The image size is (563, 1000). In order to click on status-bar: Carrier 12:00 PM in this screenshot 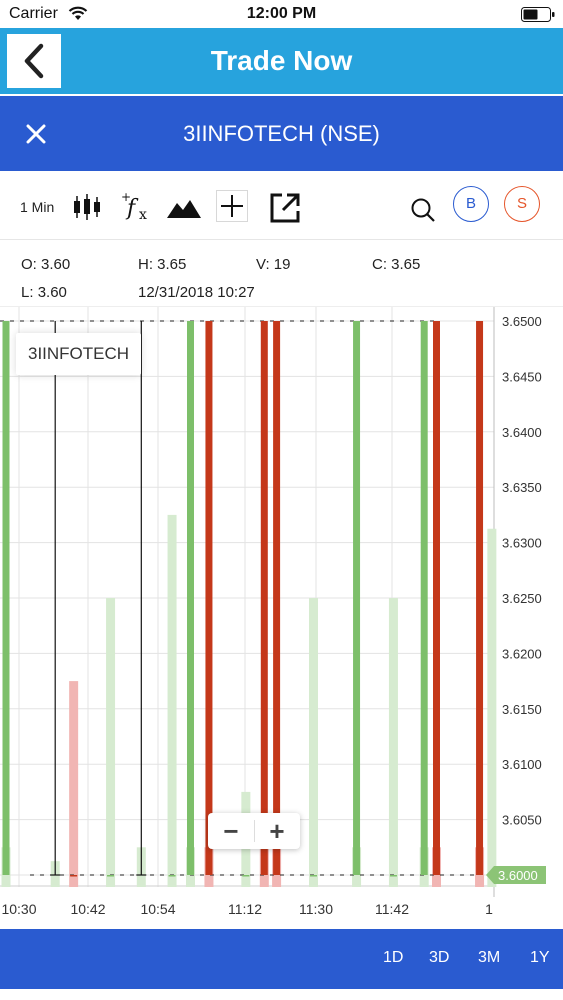, I will do `click(281, 14)`.